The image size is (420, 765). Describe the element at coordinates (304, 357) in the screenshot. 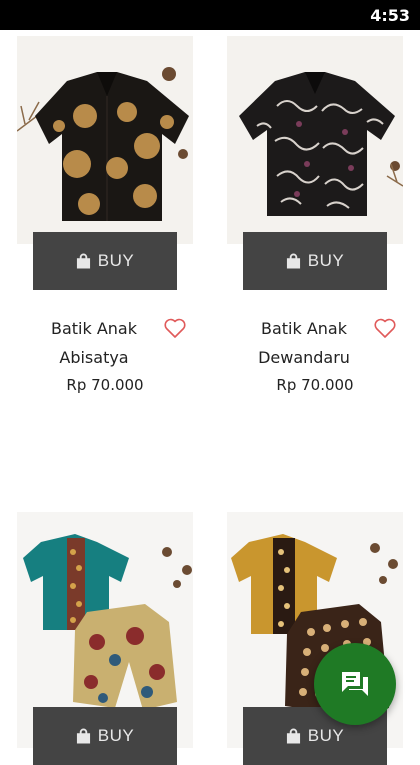

I see `product-name-line2: Dewandaru` at that location.